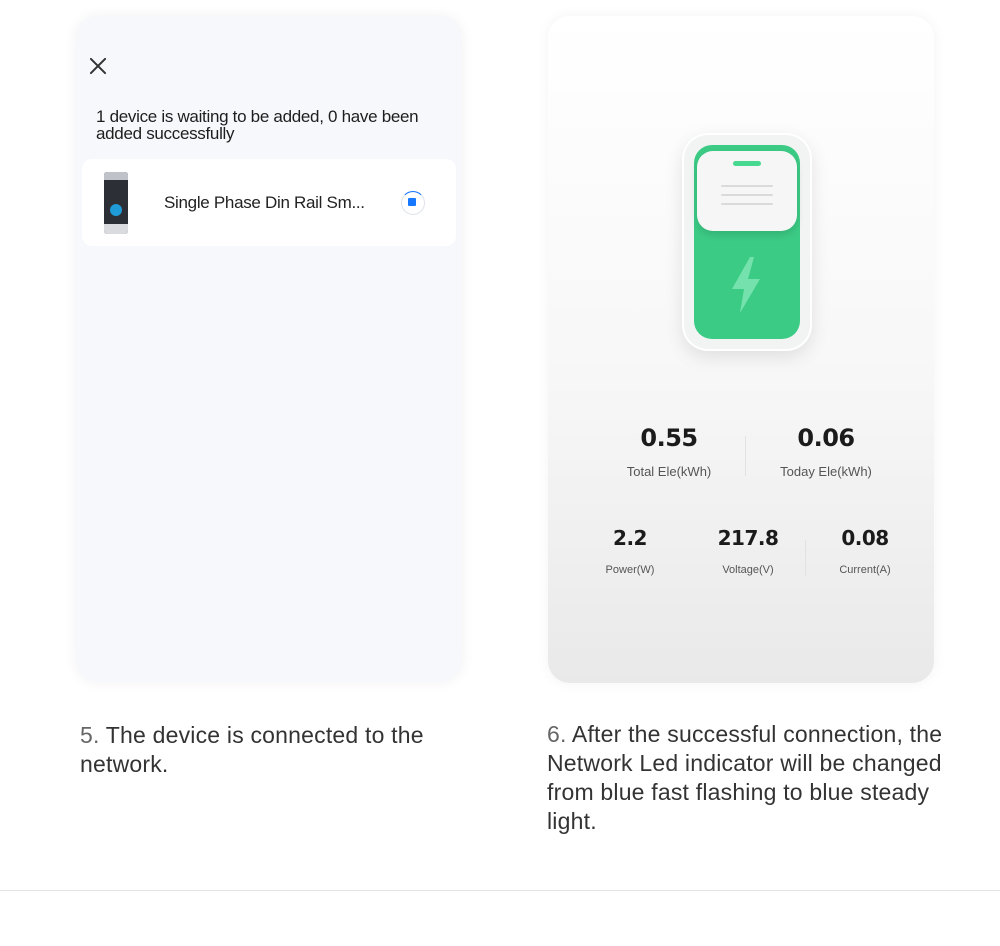 This screenshot has width=1000, height=946. I want to click on today-ele-label: Today Ele(kWh), so click(826, 471).